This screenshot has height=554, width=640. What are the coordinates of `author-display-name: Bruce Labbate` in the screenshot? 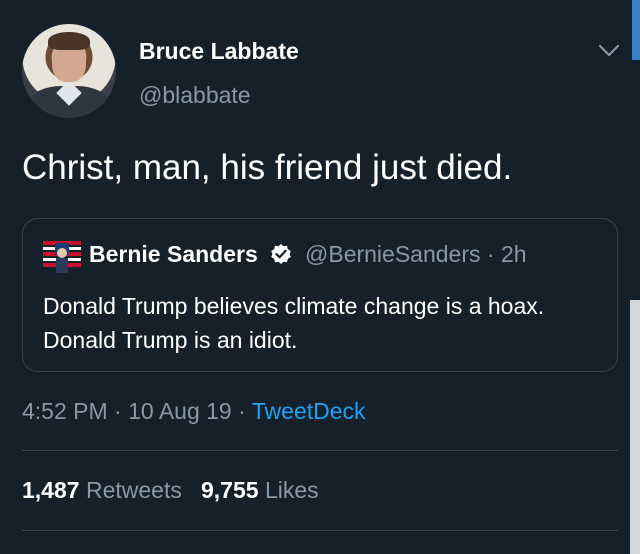 It's located at (219, 51).